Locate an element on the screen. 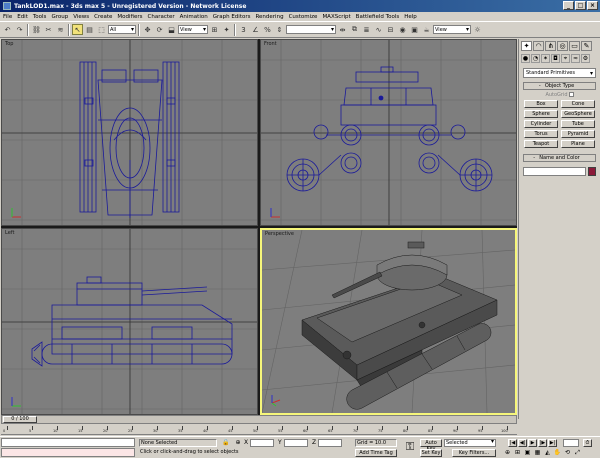 This screenshot has width=600, height=458. key-mode-dropdown: Selected is located at coordinates (470, 443).